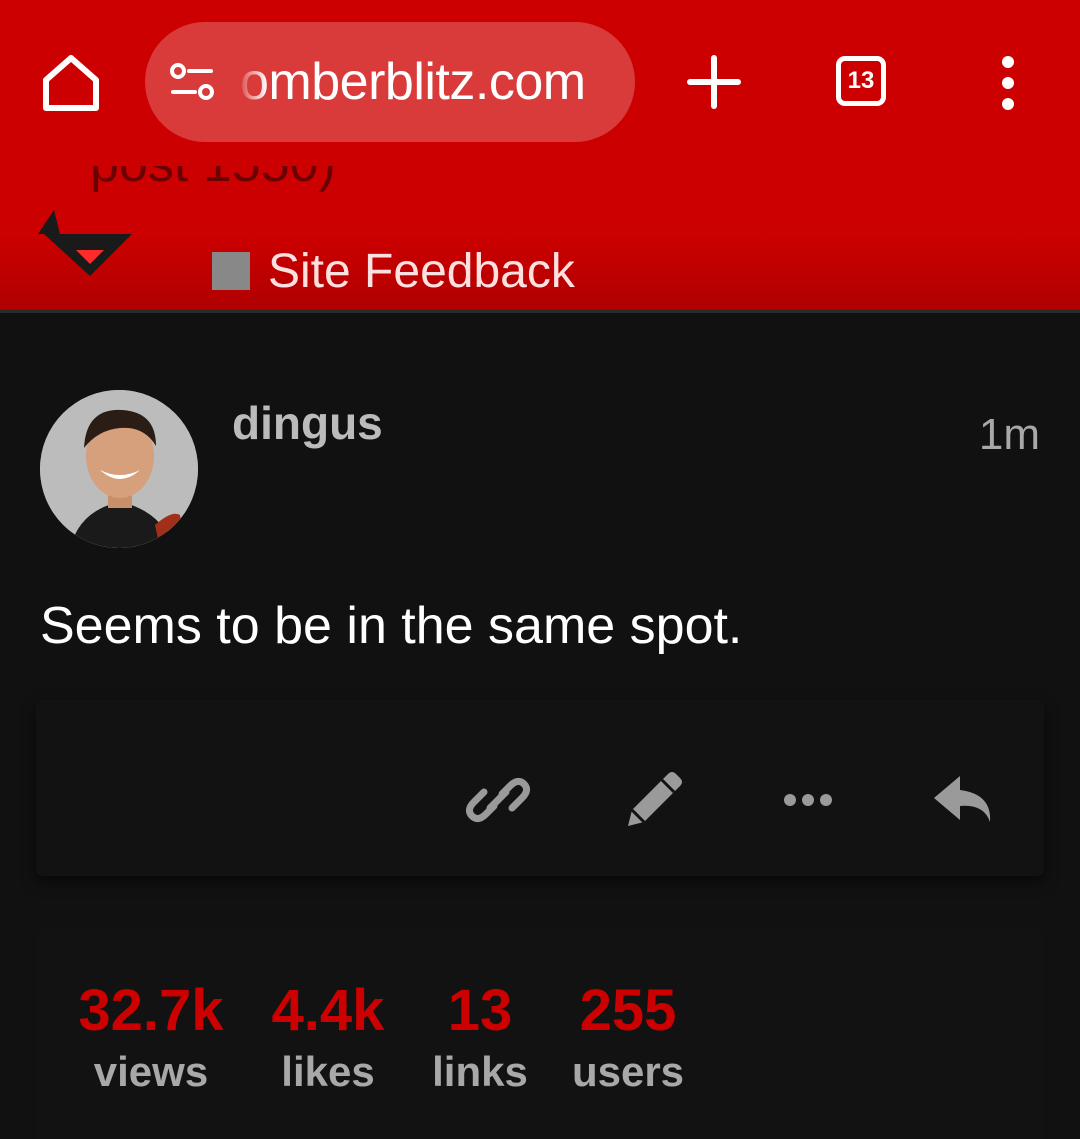  What do you see at coordinates (480, 1010) in the screenshot?
I see `stat-value: 13` at bounding box center [480, 1010].